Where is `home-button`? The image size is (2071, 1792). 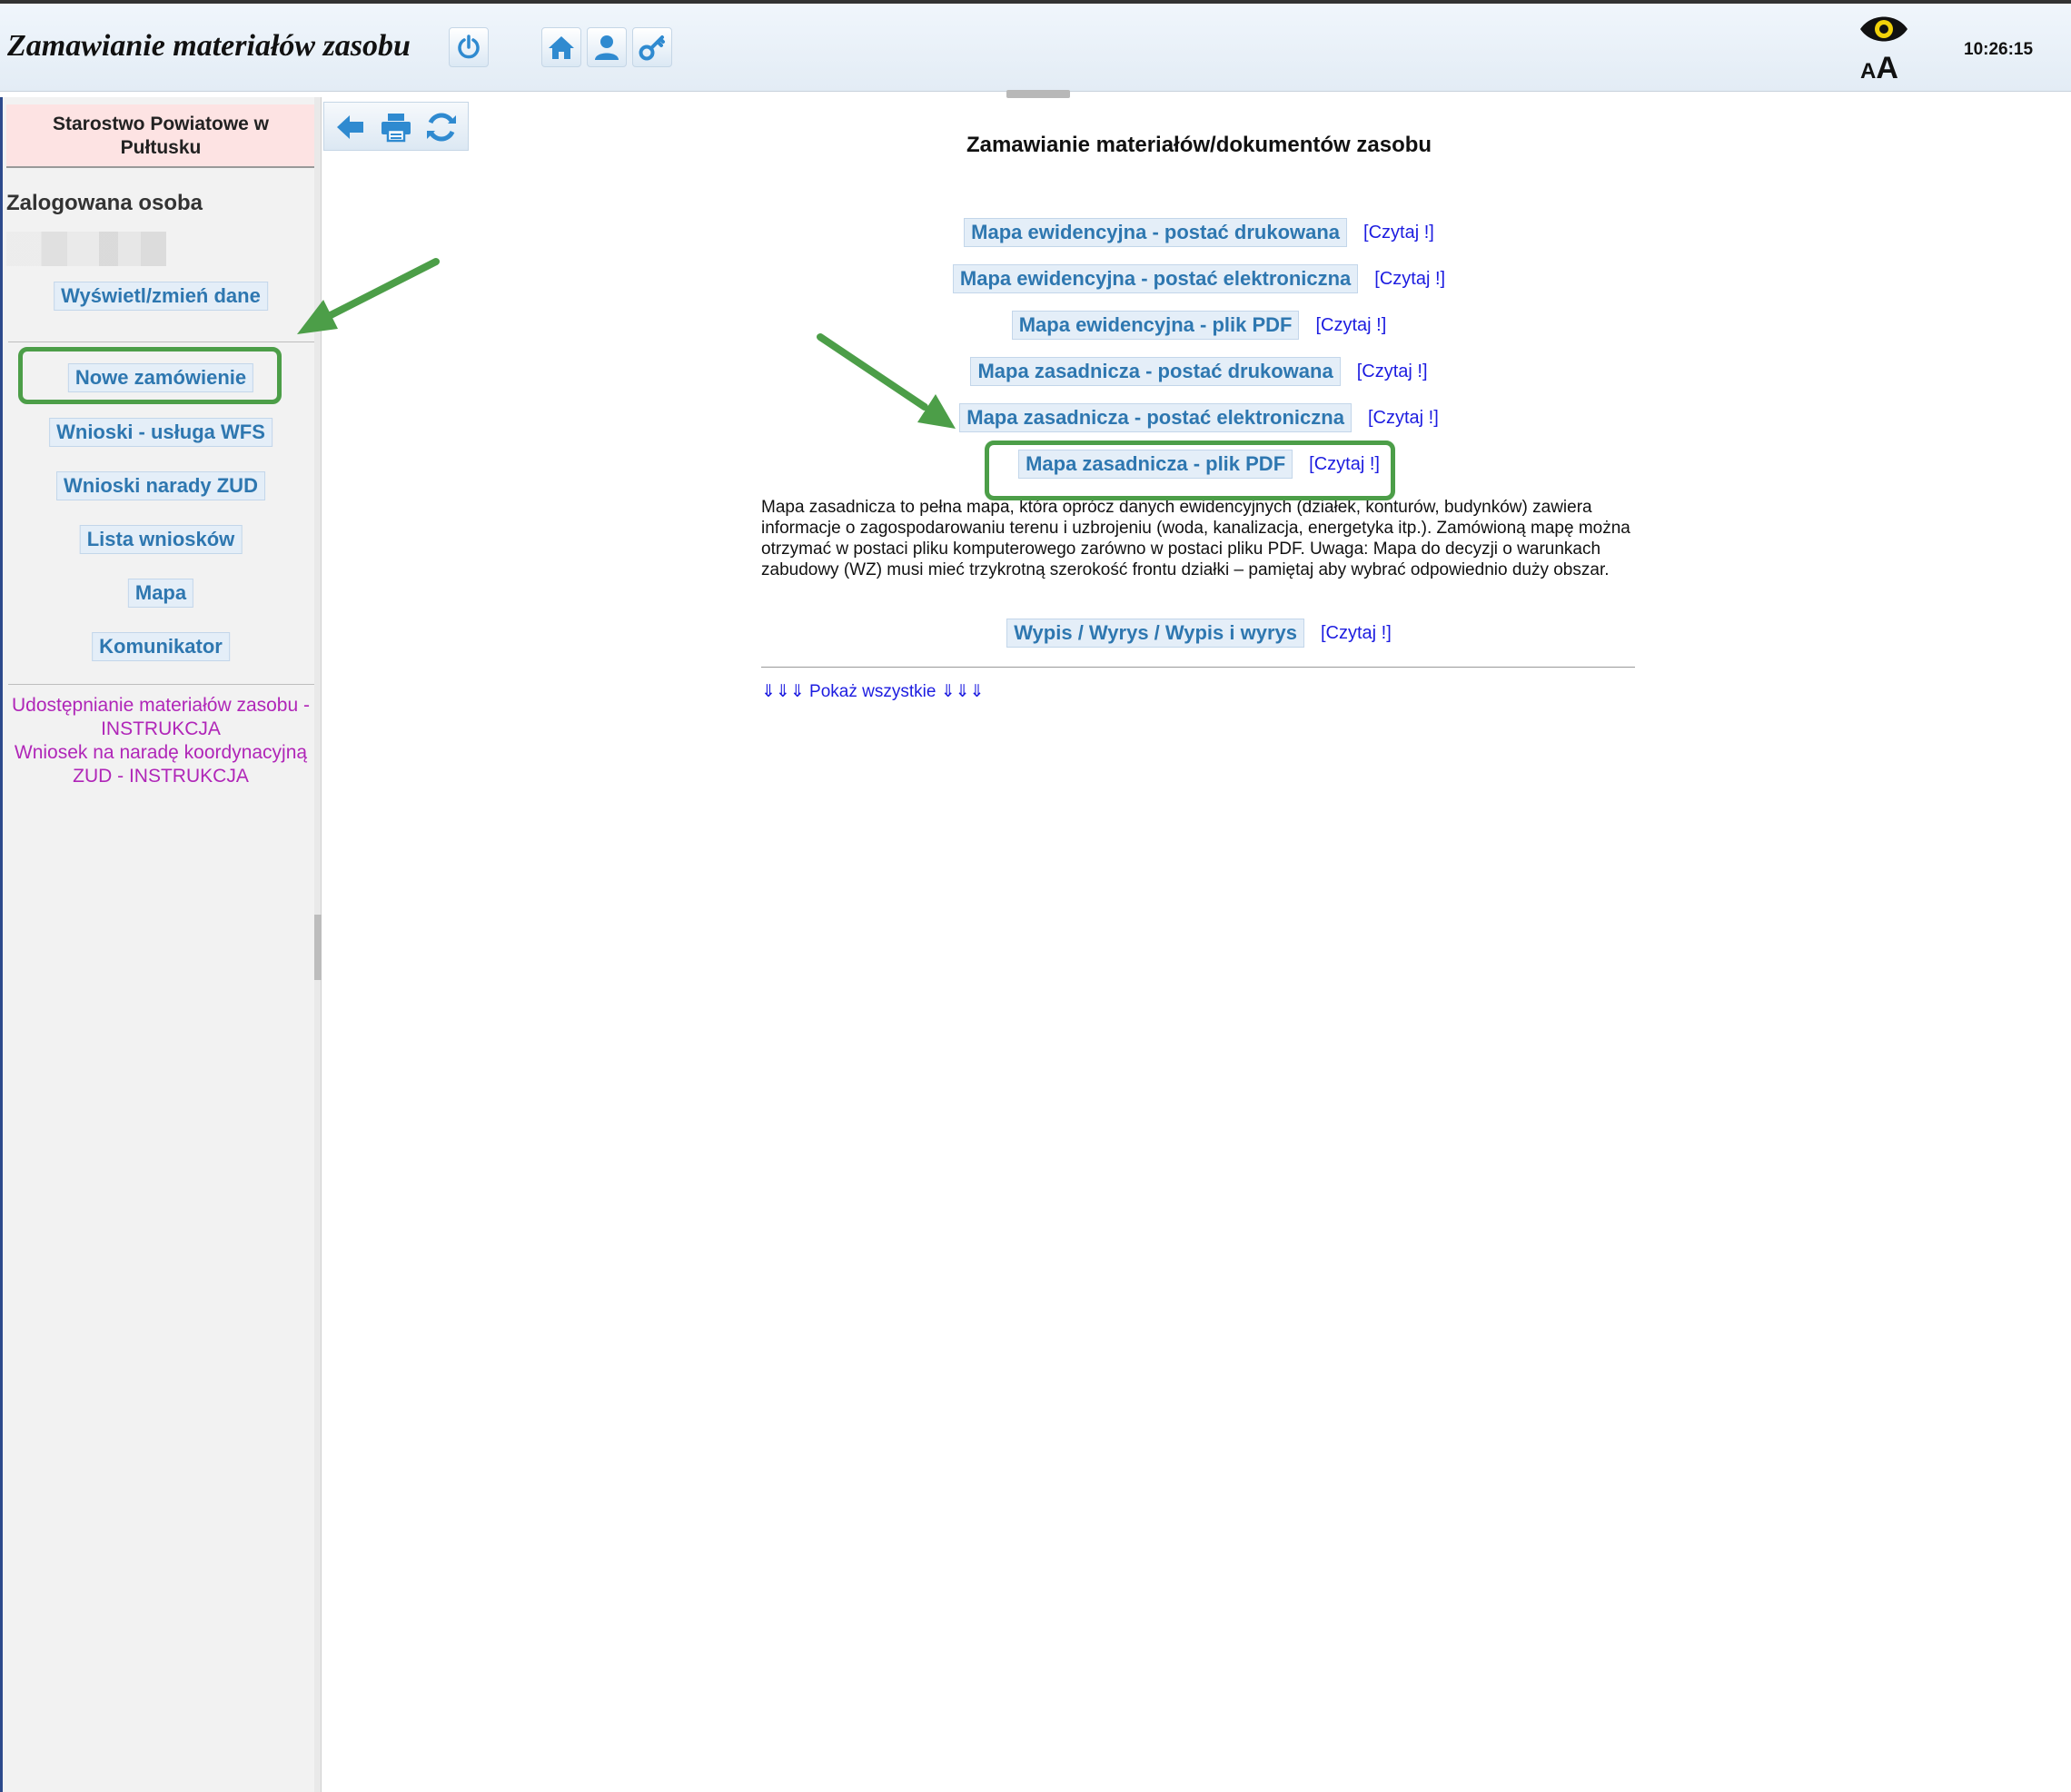
home-button is located at coordinates (561, 47).